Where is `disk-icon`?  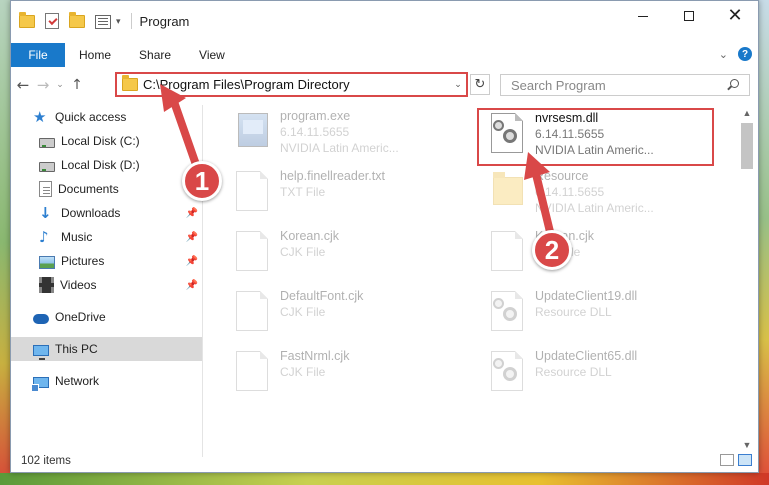
disk-icon is located at coordinates (47, 143).